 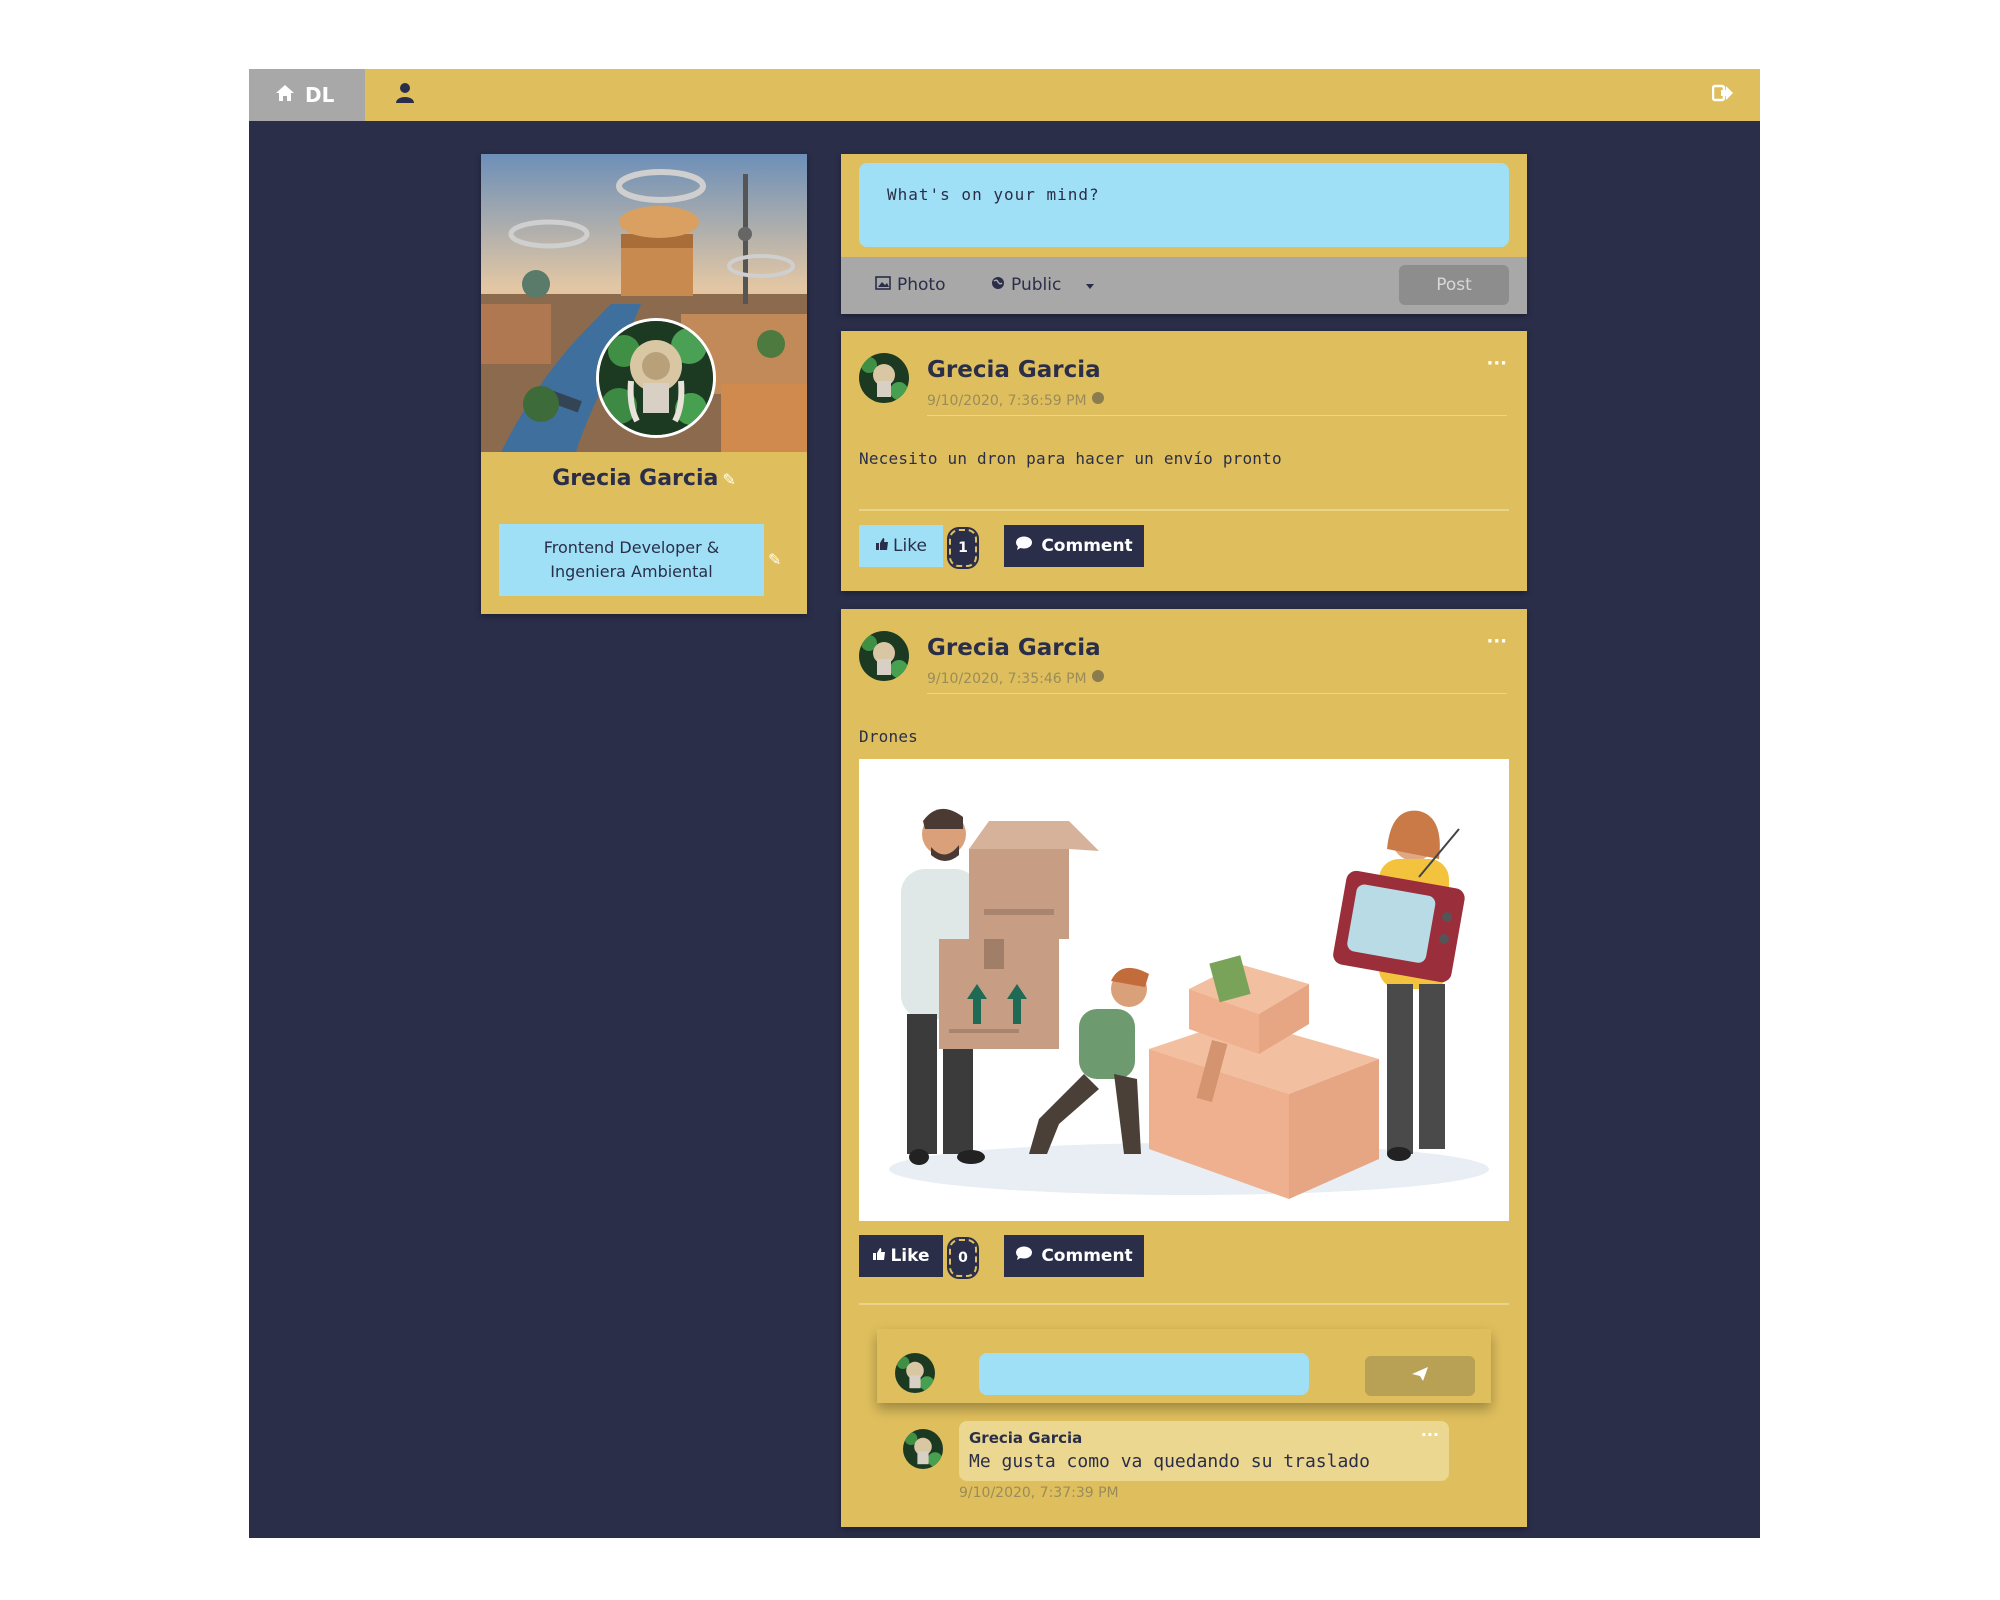 What do you see at coordinates (1036, 285) in the screenshot?
I see `privacy-label: Public` at bounding box center [1036, 285].